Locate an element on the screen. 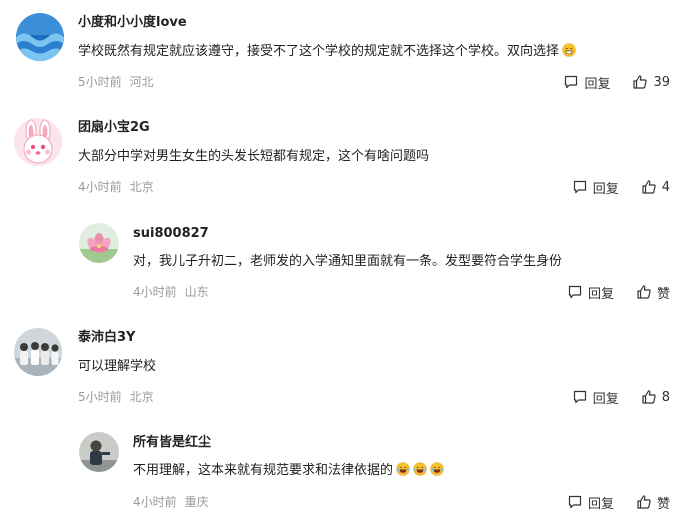  comment-meta: 5小时前 河北 is located at coordinates (116, 82).